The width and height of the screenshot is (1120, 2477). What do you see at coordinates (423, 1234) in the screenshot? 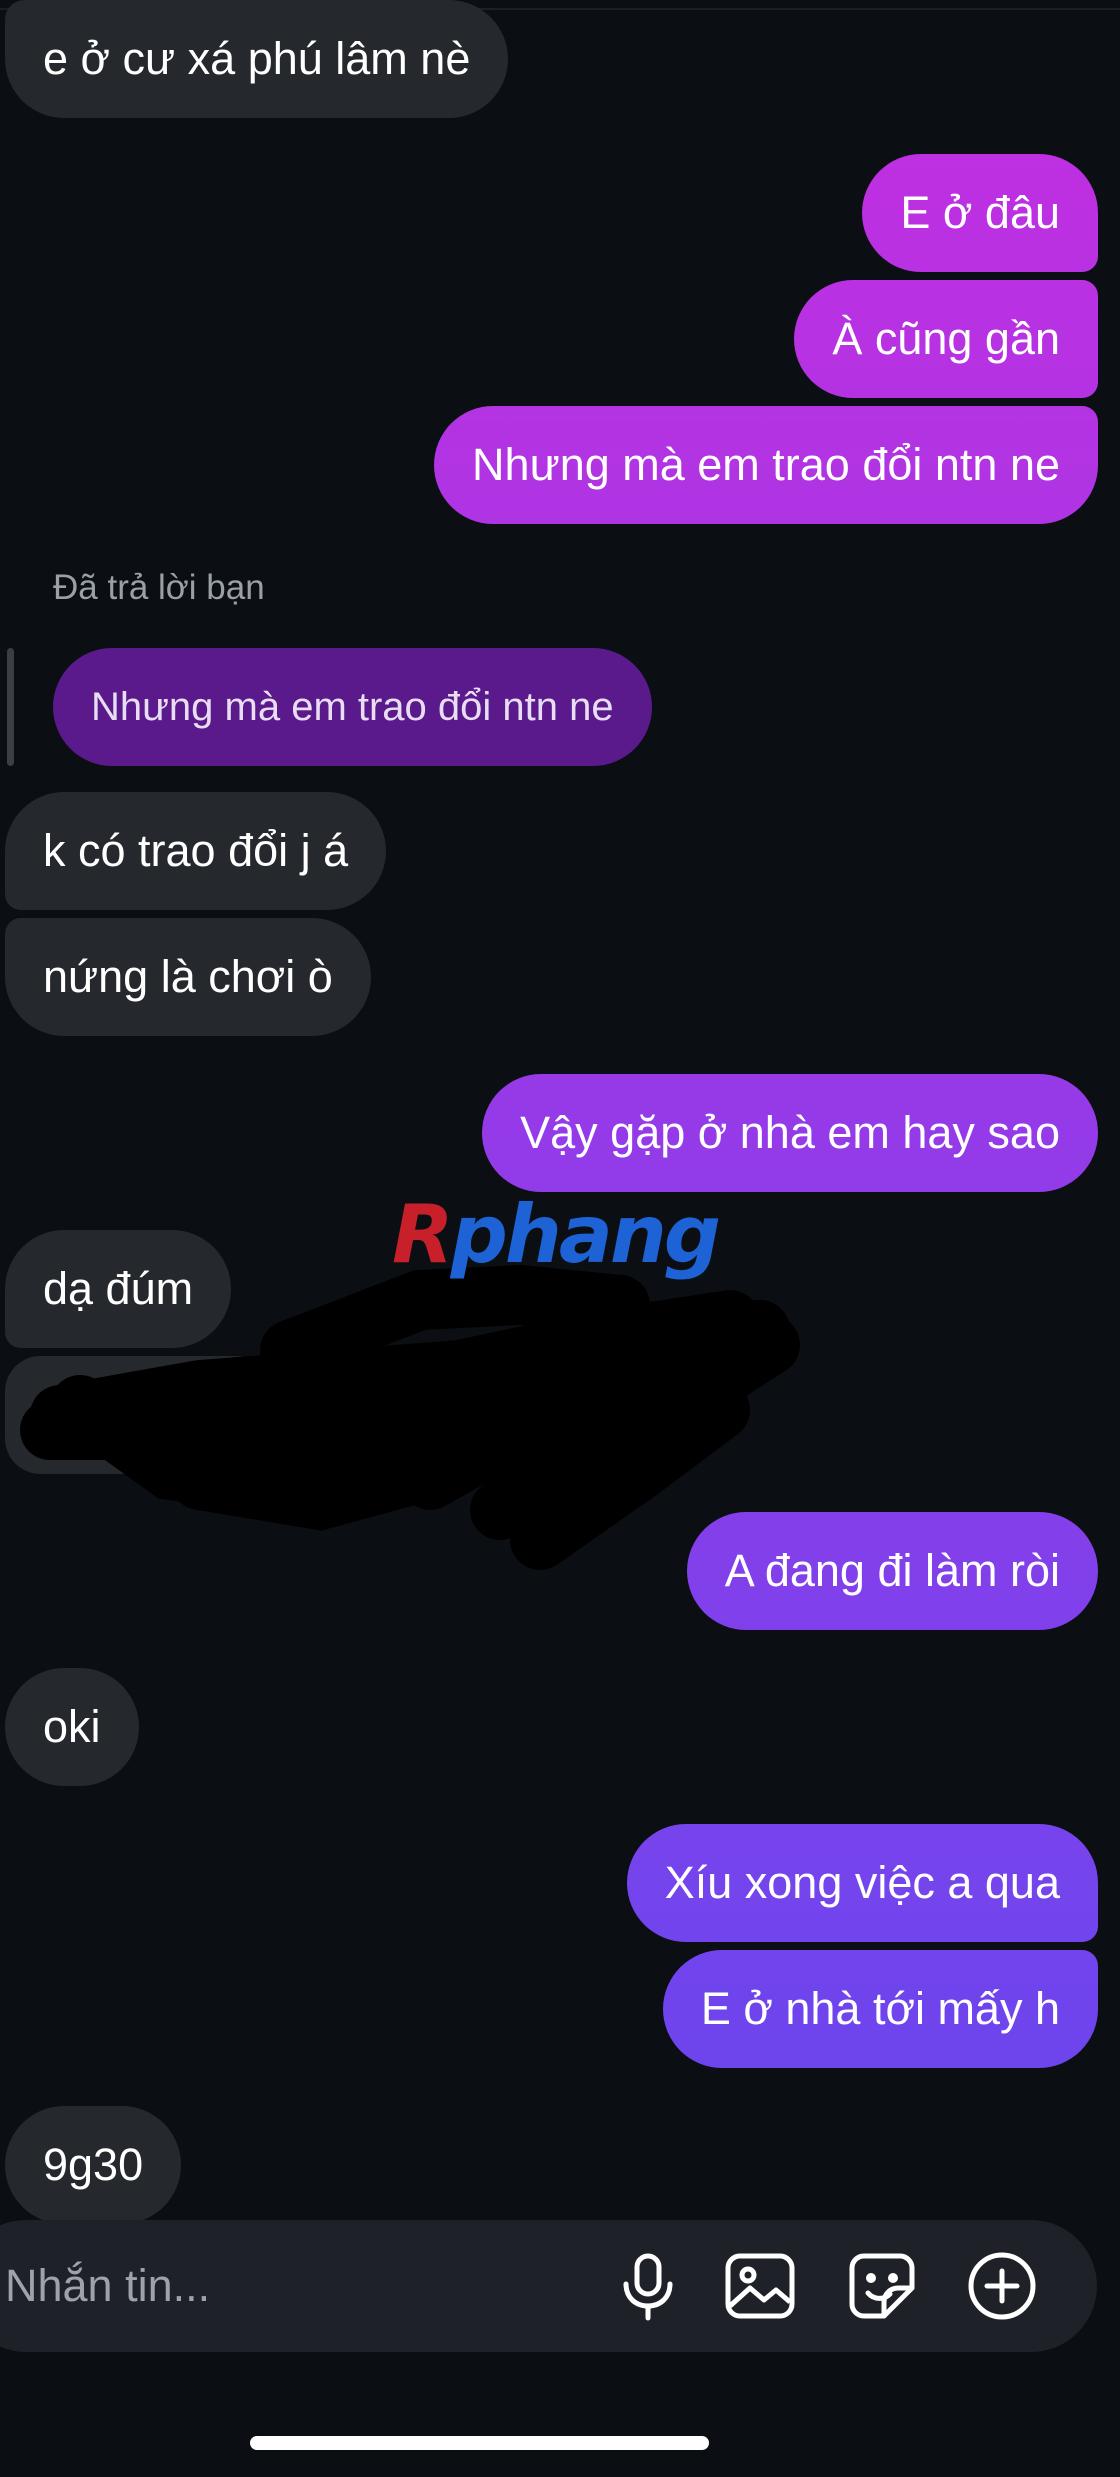
I see `watermark-part-1: R` at bounding box center [423, 1234].